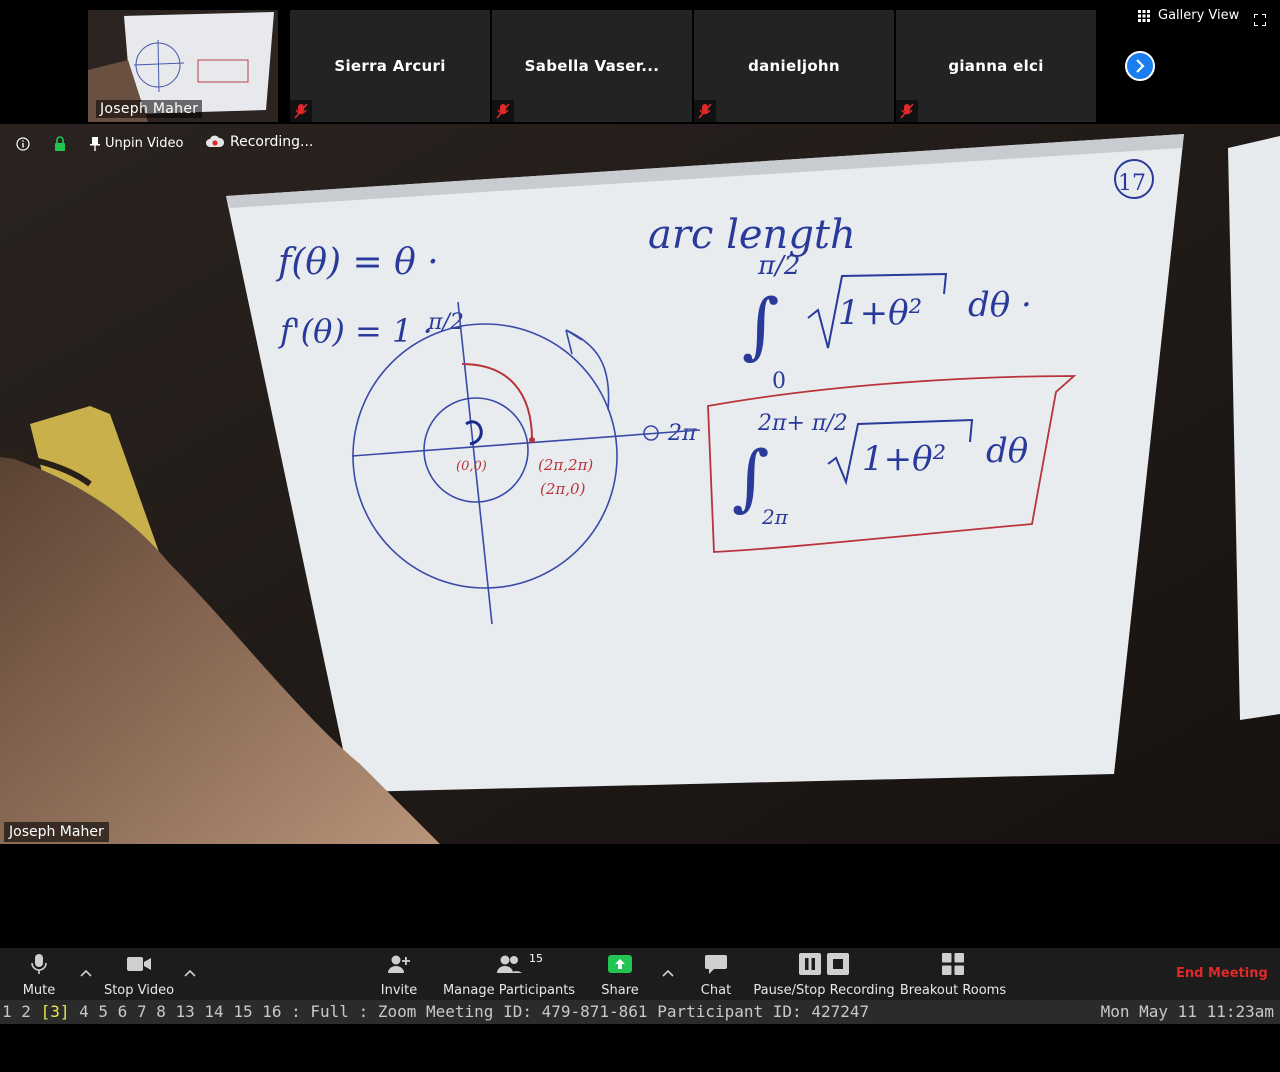 This screenshot has width=1280, height=1072. Describe the element at coordinates (95, 143) in the screenshot. I see `pin-icon` at that location.